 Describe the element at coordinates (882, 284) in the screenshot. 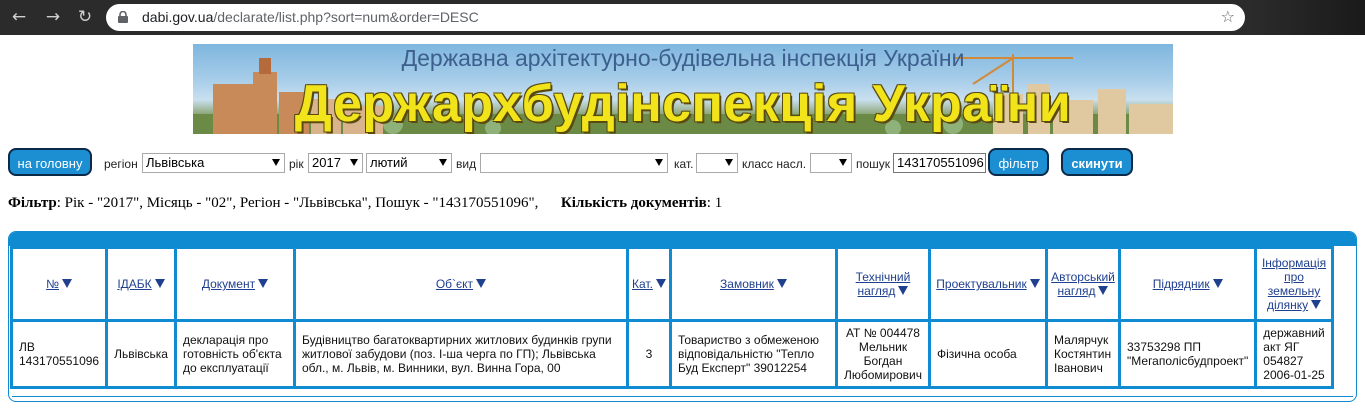

I see `column-header: Технічний нагляд` at that location.